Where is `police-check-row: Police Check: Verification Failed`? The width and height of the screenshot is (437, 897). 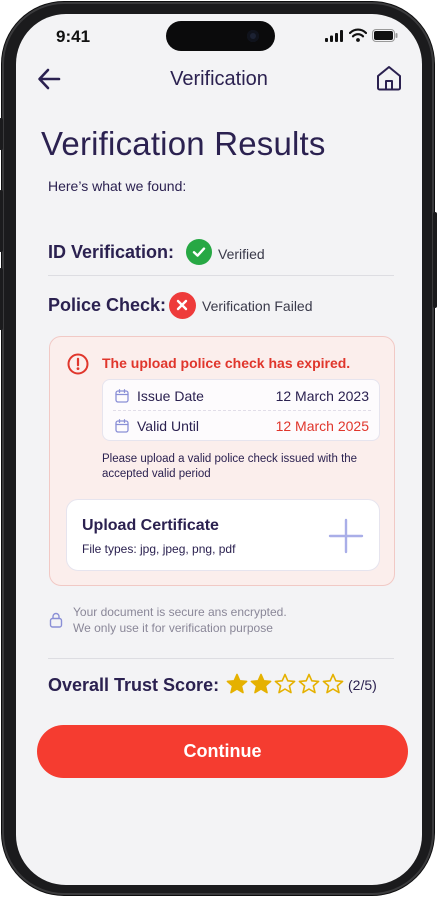
police-check-row: Police Check: Verification Failed is located at coordinates (221, 307).